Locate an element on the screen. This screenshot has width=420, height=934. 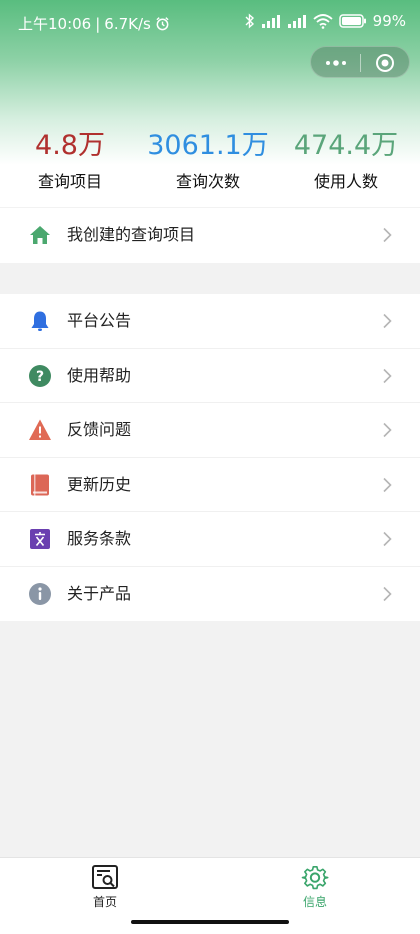
status-right: 99% is located at coordinates (325, 21).